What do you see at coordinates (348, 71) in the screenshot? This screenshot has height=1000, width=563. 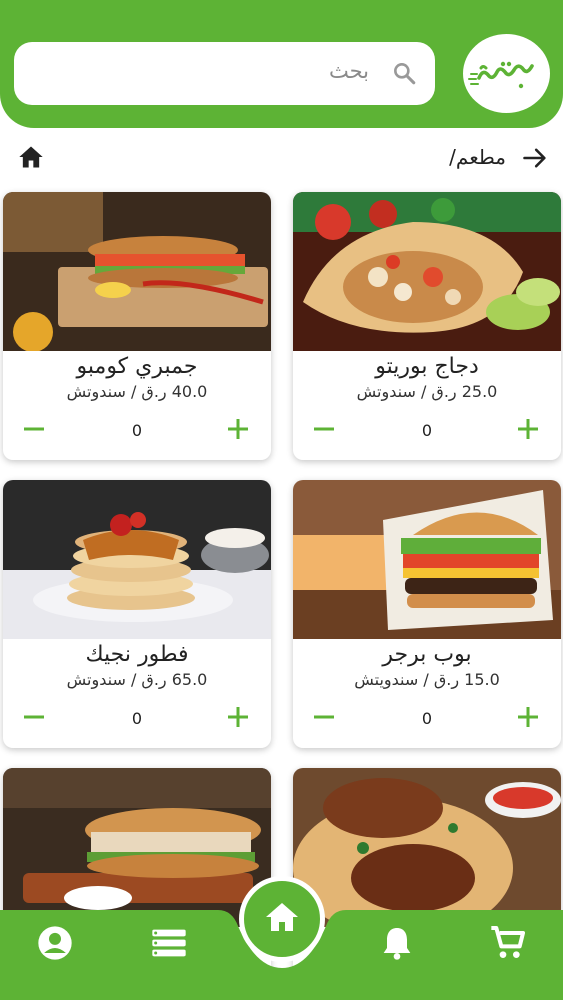 I see `search-placeholder: بحث` at bounding box center [348, 71].